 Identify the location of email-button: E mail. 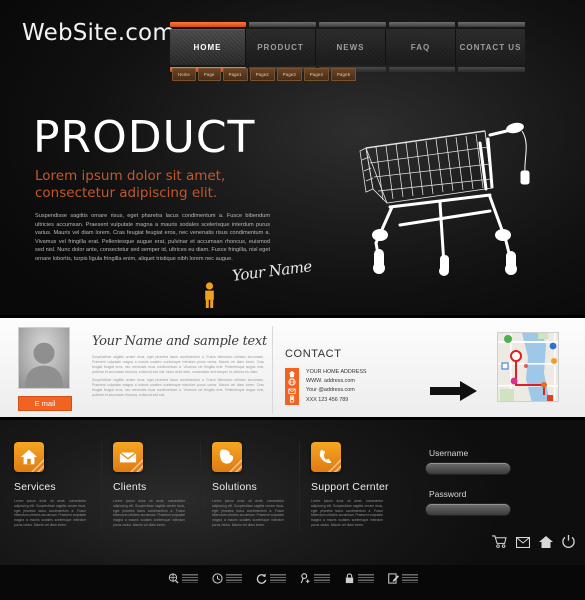
(45, 403).